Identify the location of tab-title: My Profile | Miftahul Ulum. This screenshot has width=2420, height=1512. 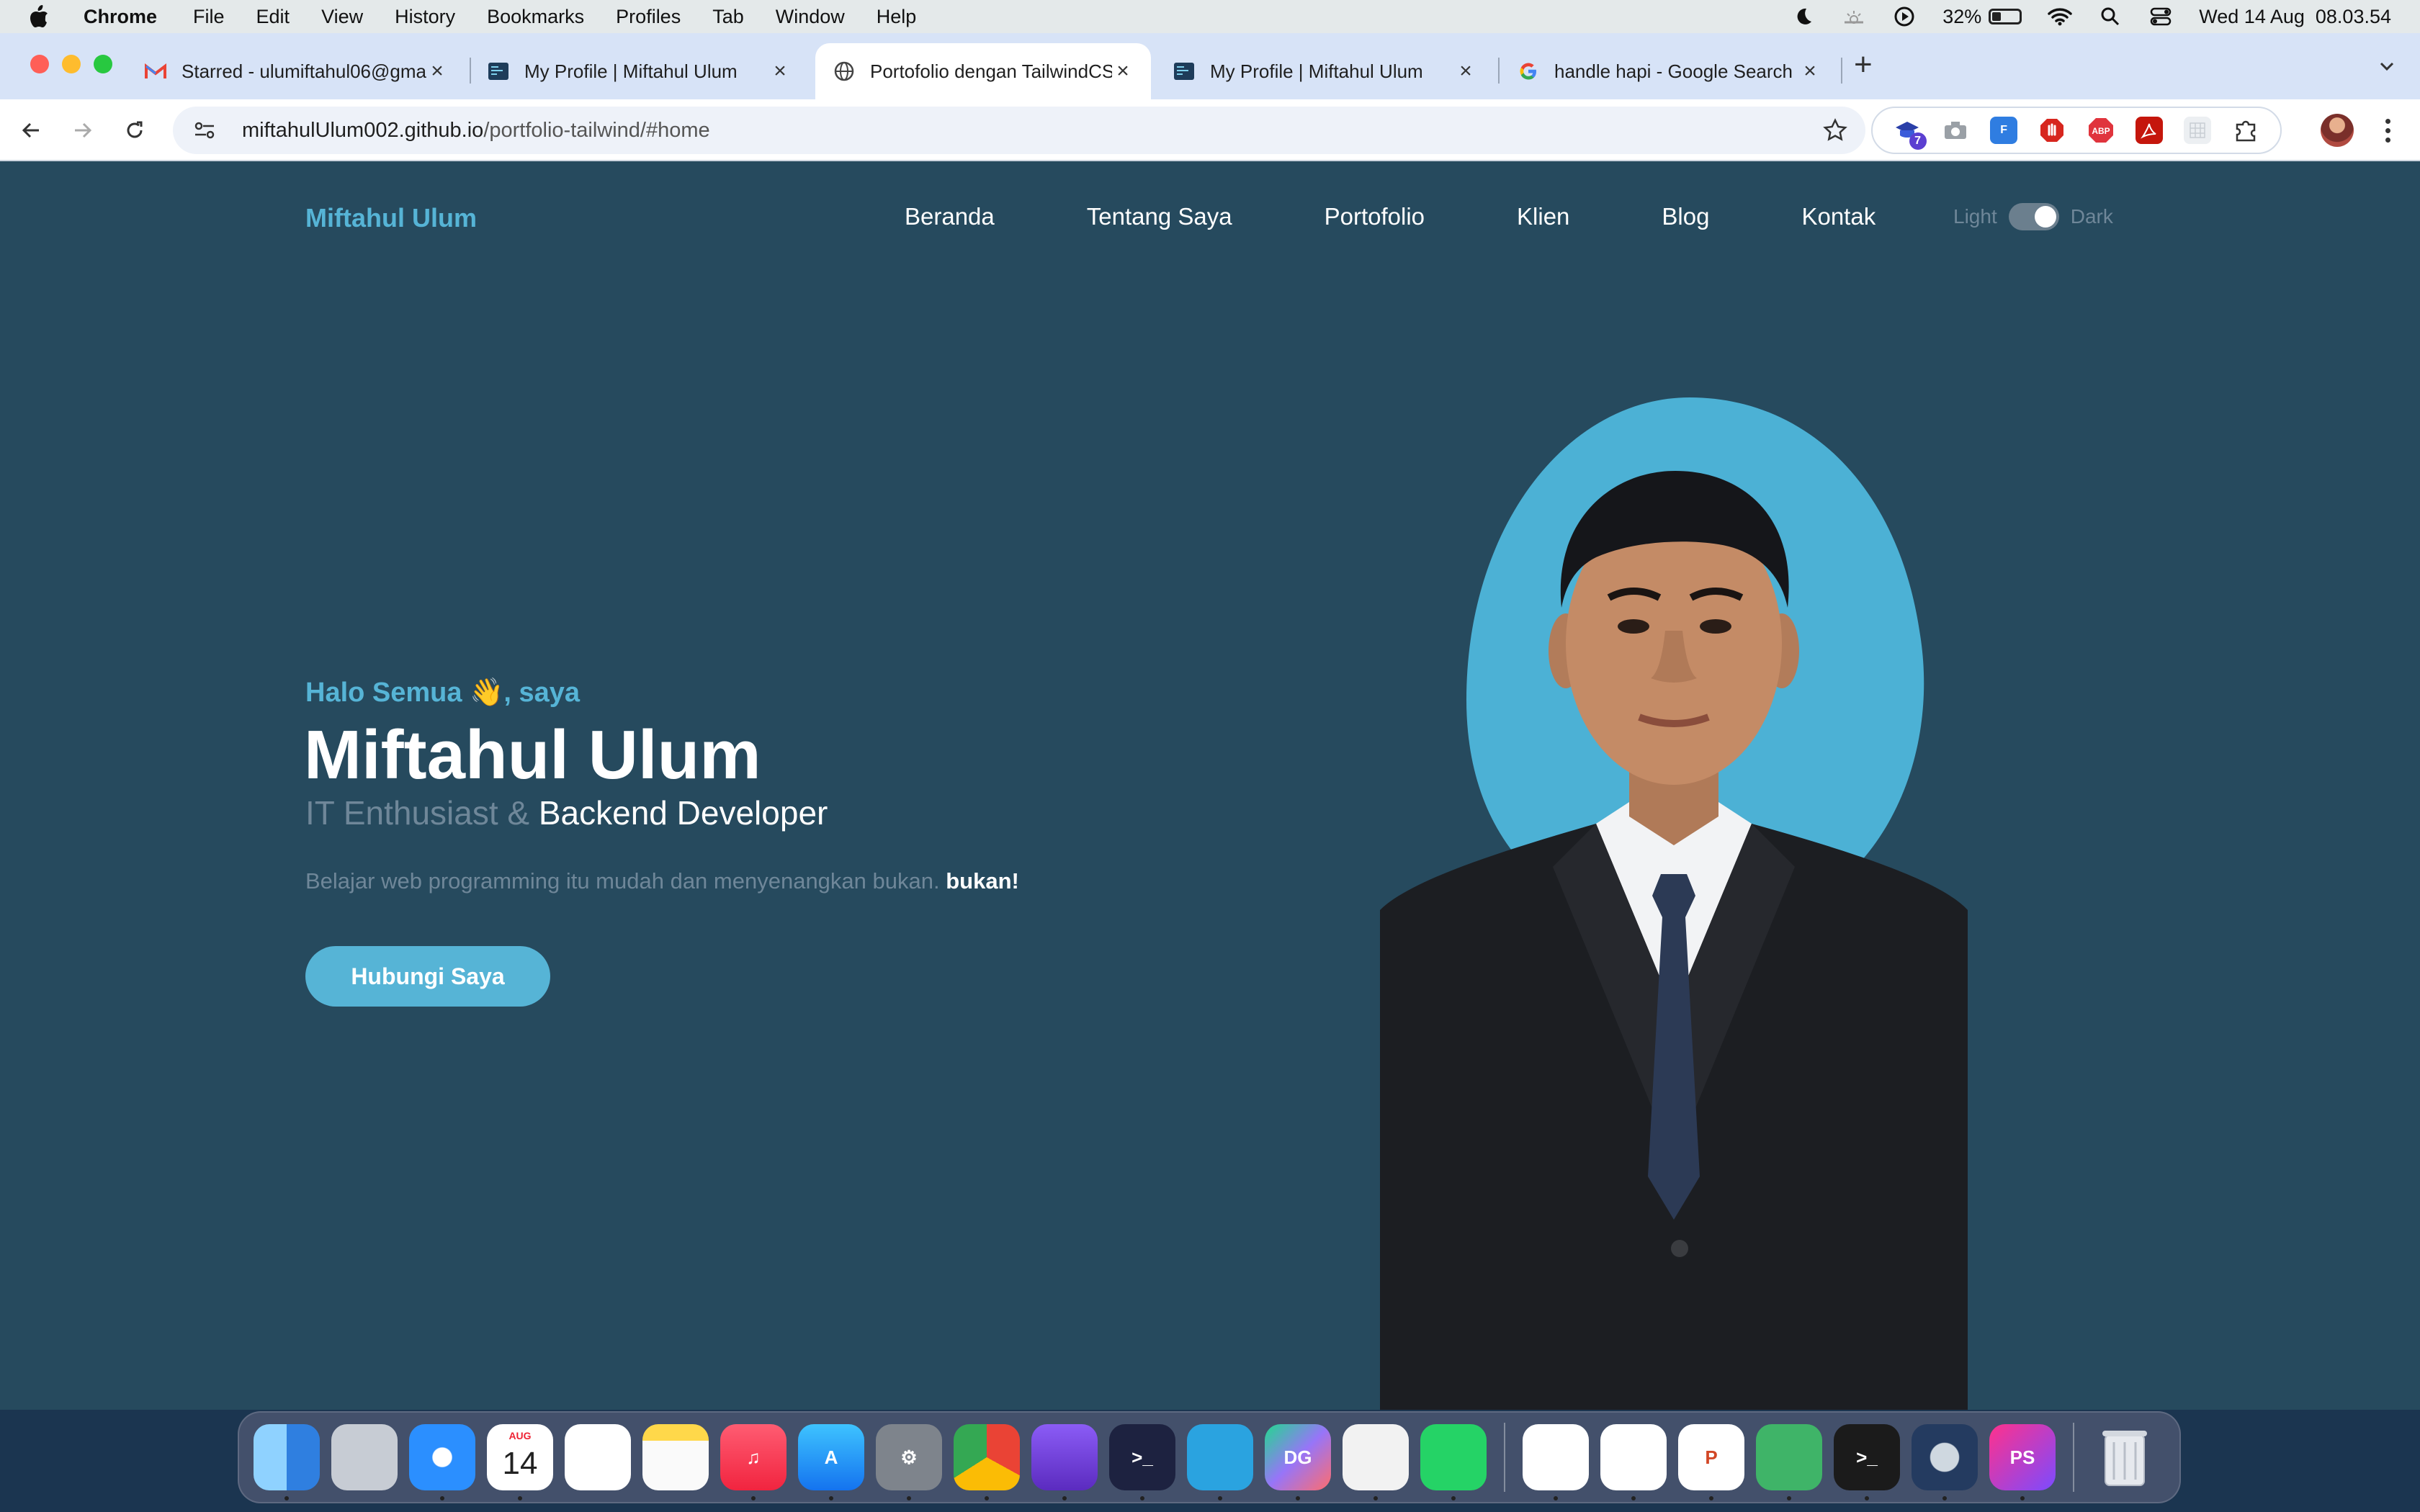
(631, 71).